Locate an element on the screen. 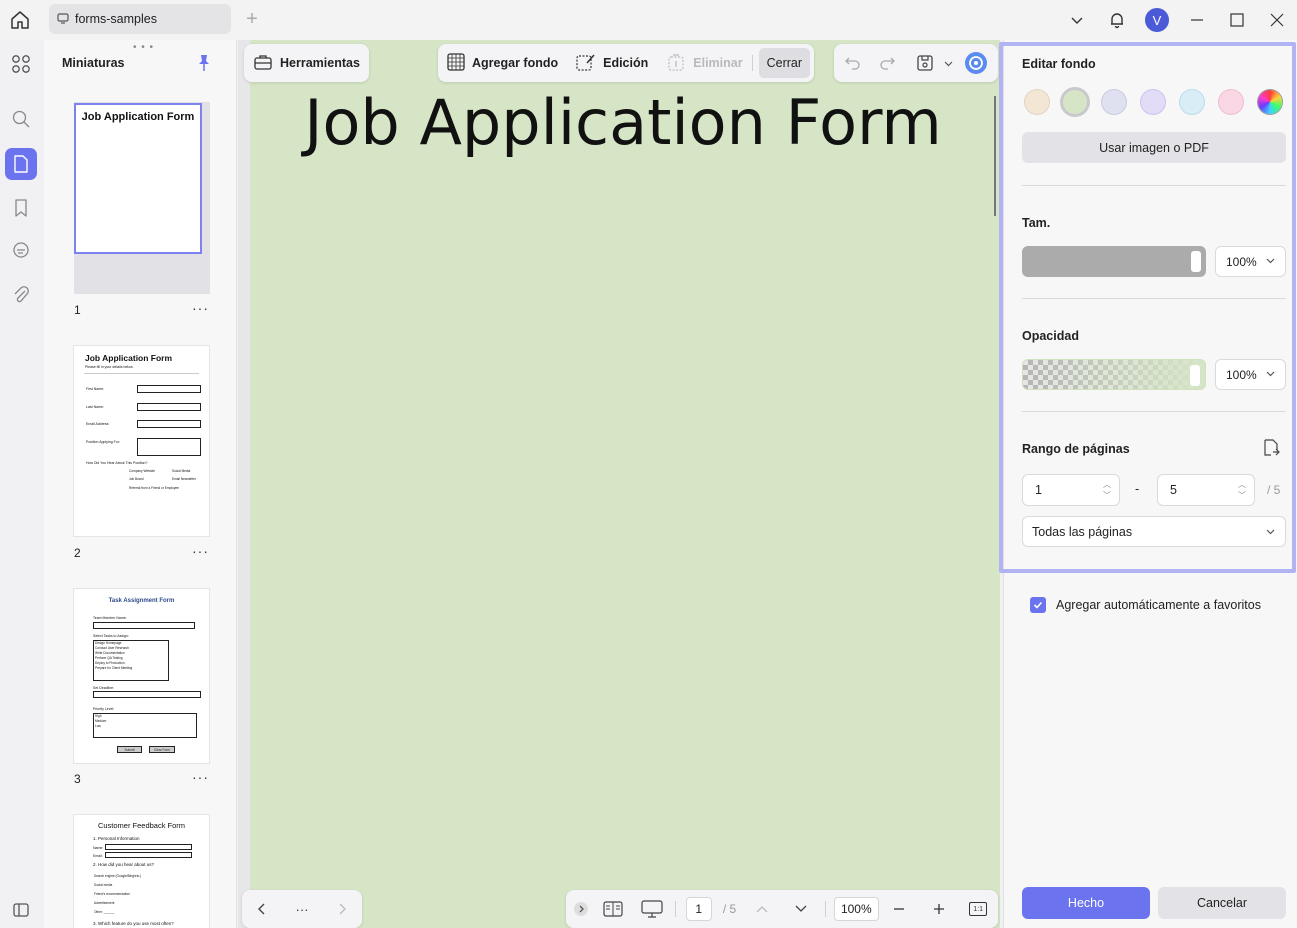  divider is located at coordinates (675, 909).